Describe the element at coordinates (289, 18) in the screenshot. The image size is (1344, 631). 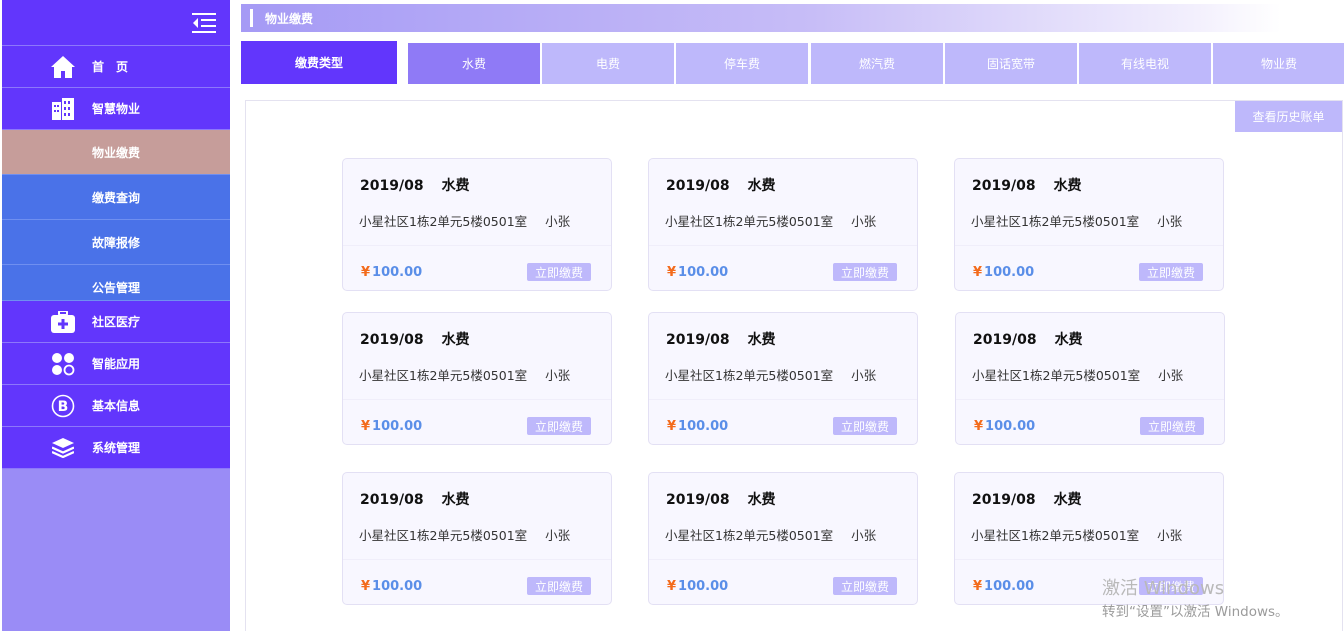
I see `page-title: 物业缴费` at that location.